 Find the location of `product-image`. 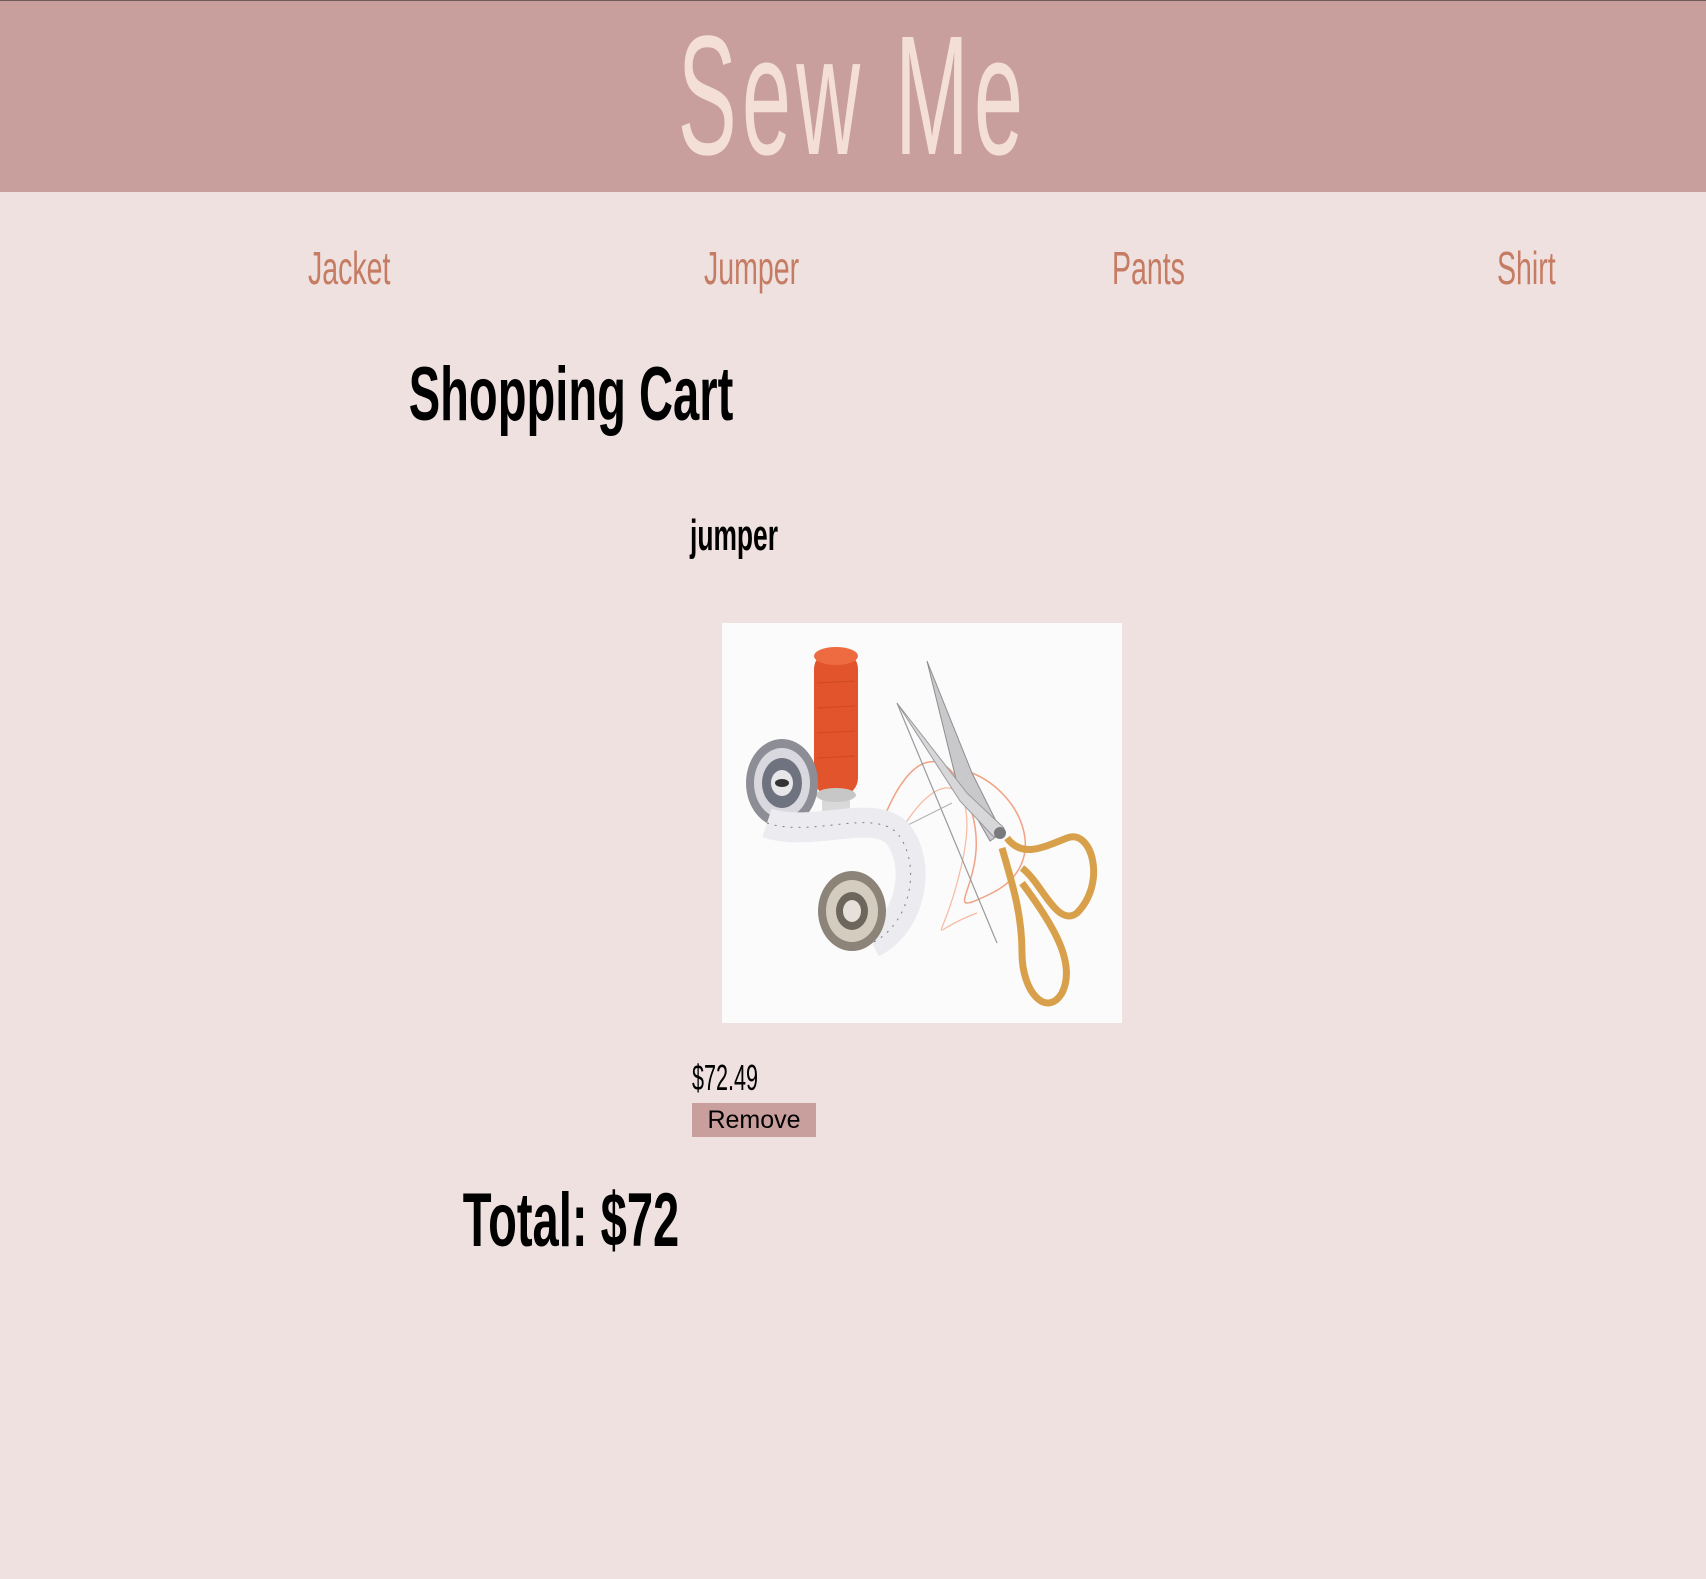

product-image is located at coordinates (922, 823).